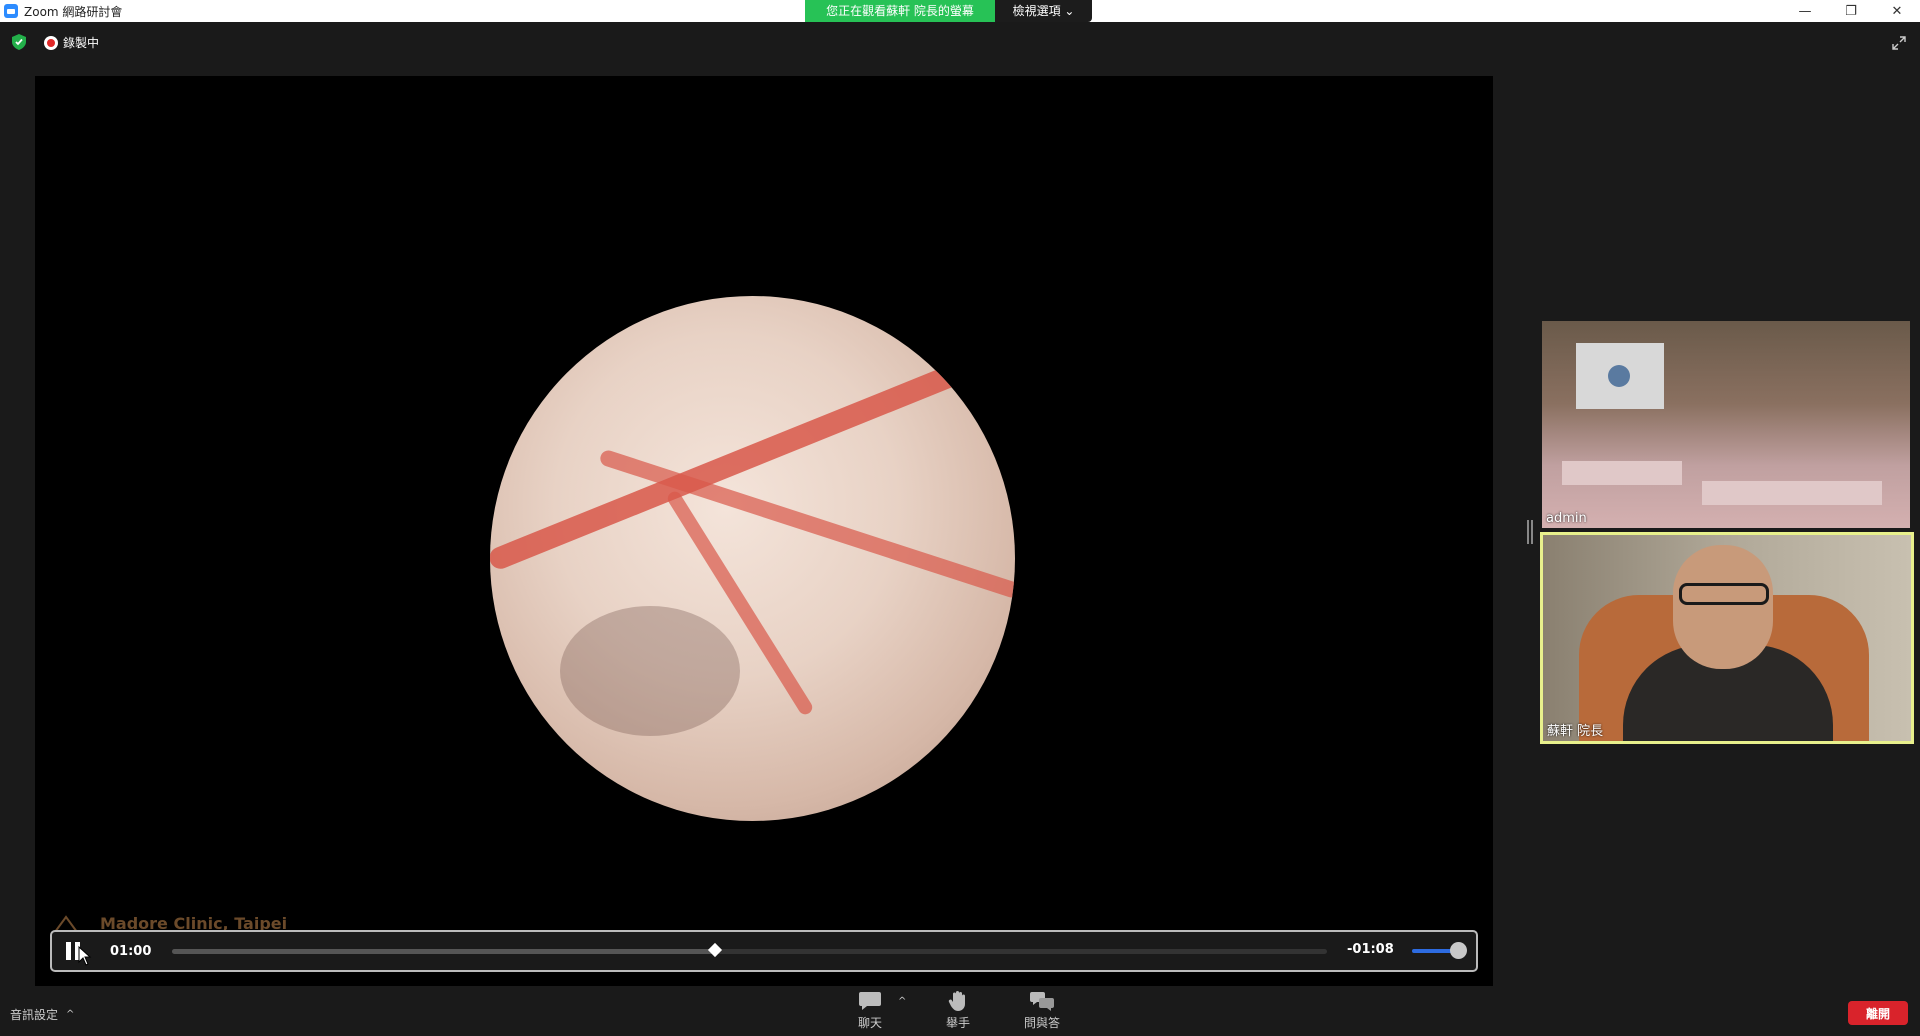 The image size is (1920, 1036). What do you see at coordinates (1899, 43) in the screenshot?
I see `fullscreen-icon` at bounding box center [1899, 43].